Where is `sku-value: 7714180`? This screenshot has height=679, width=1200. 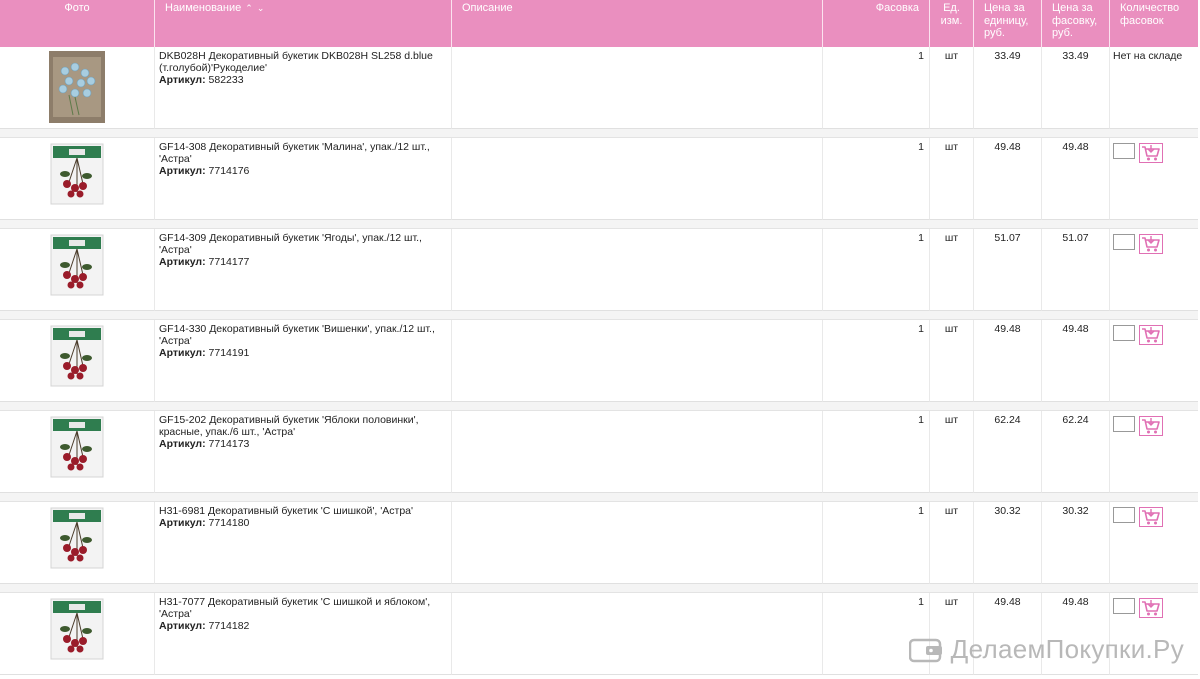 sku-value: 7714180 is located at coordinates (229, 522).